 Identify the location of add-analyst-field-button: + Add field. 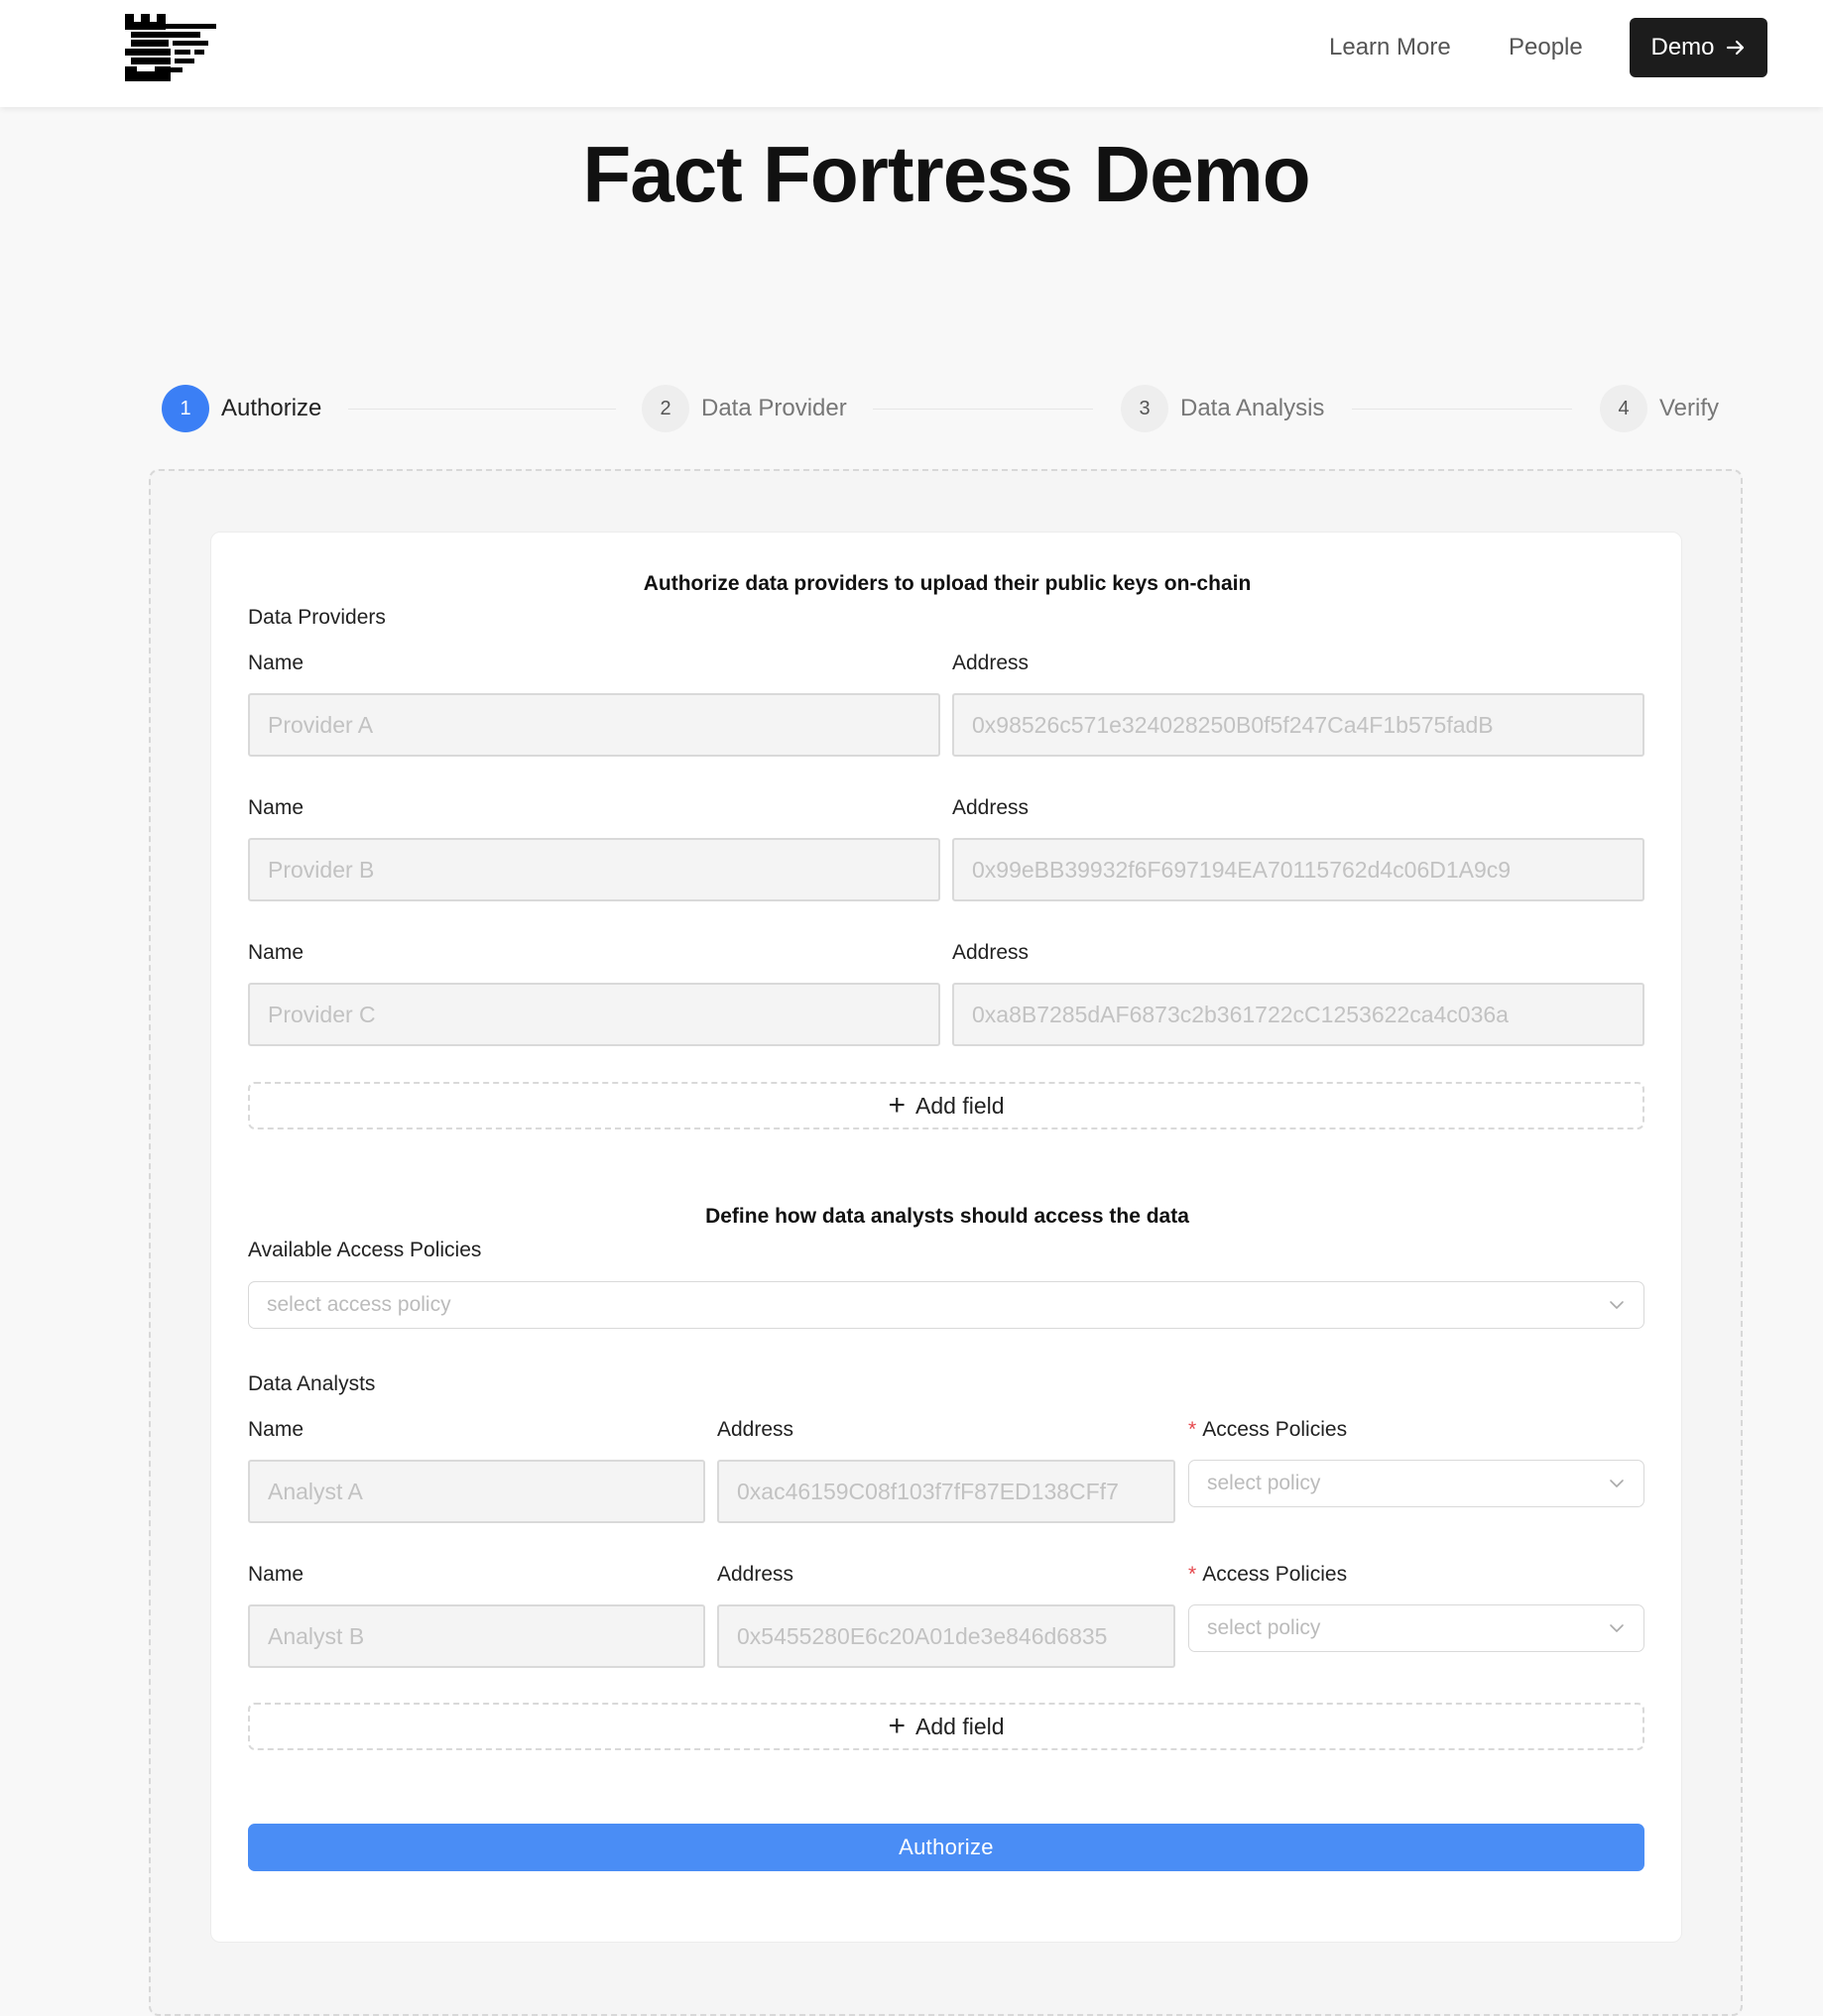
(946, 1726).